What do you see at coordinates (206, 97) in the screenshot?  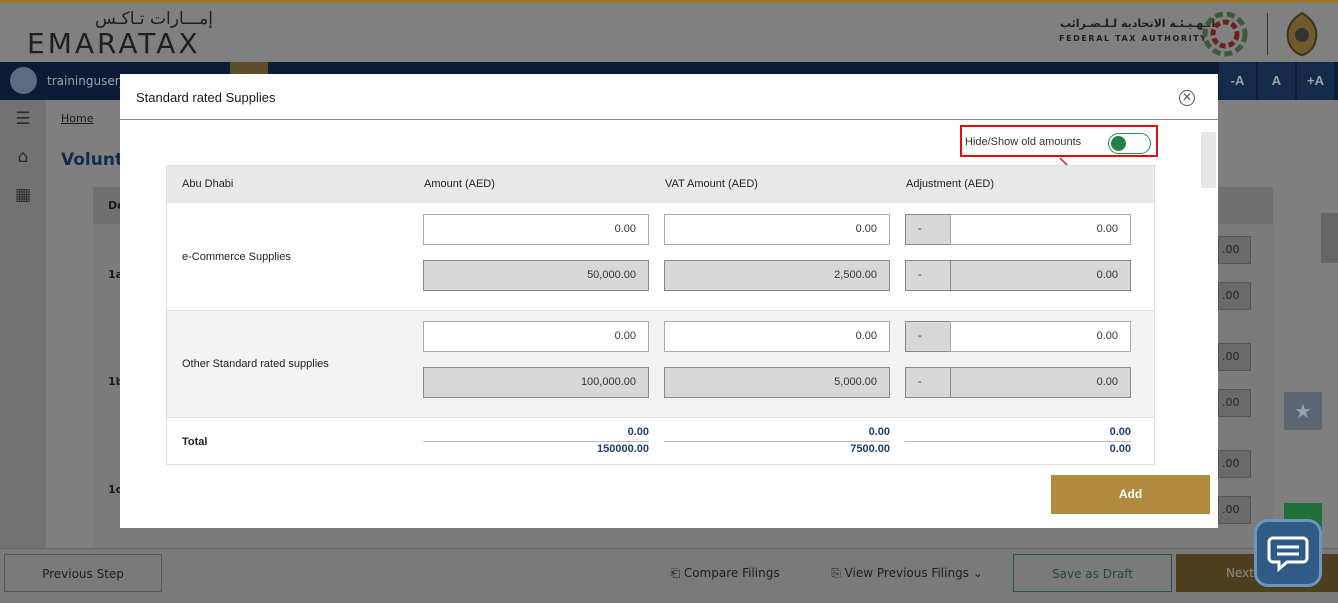 I see `modal-title: Standard rated Supplies` at bounding box center [206, 97].